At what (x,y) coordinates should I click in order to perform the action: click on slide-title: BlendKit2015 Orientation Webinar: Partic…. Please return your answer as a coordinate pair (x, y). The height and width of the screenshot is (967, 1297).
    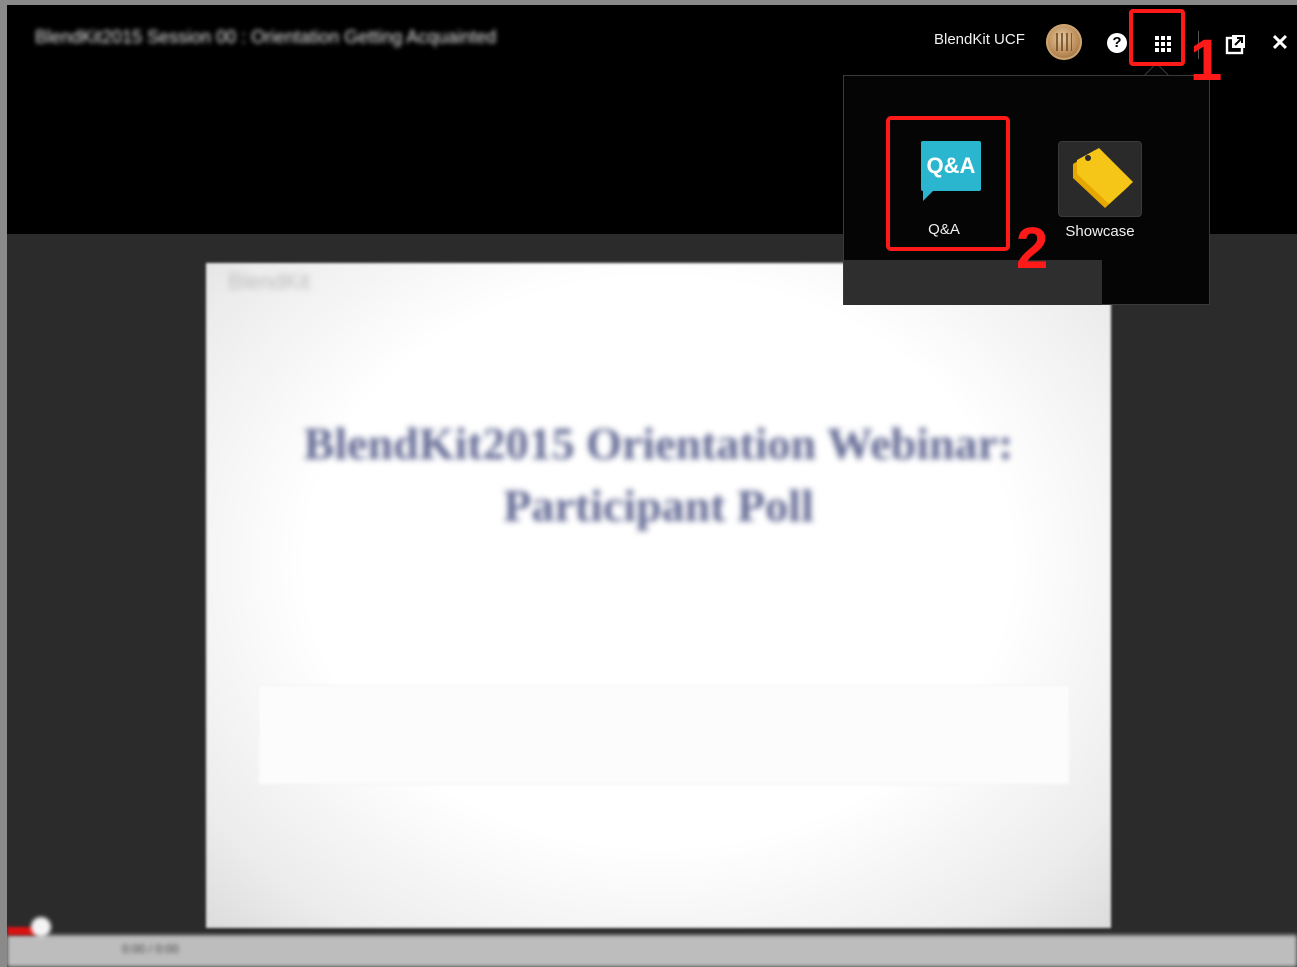
    Looking at the image, I should click on (658, 475).